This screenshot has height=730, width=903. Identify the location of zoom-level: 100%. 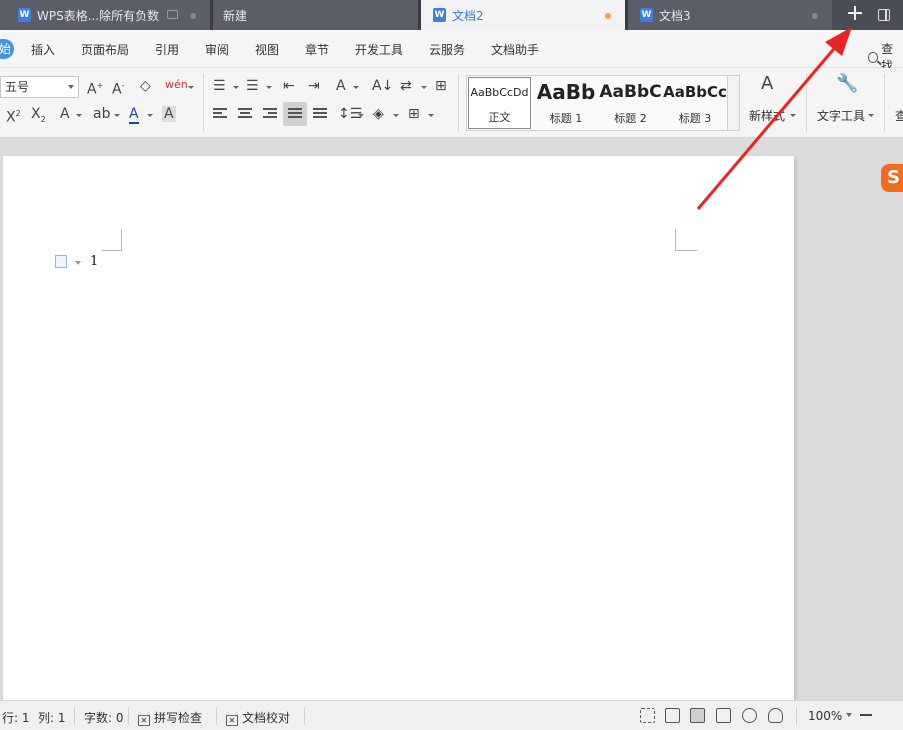
(825, 716).